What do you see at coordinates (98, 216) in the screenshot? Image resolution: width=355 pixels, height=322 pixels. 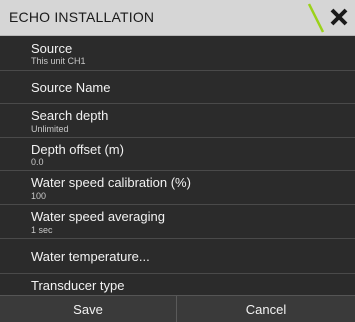 I see `list-item-label: Water speed averaging` at bounding box center [98, 216].